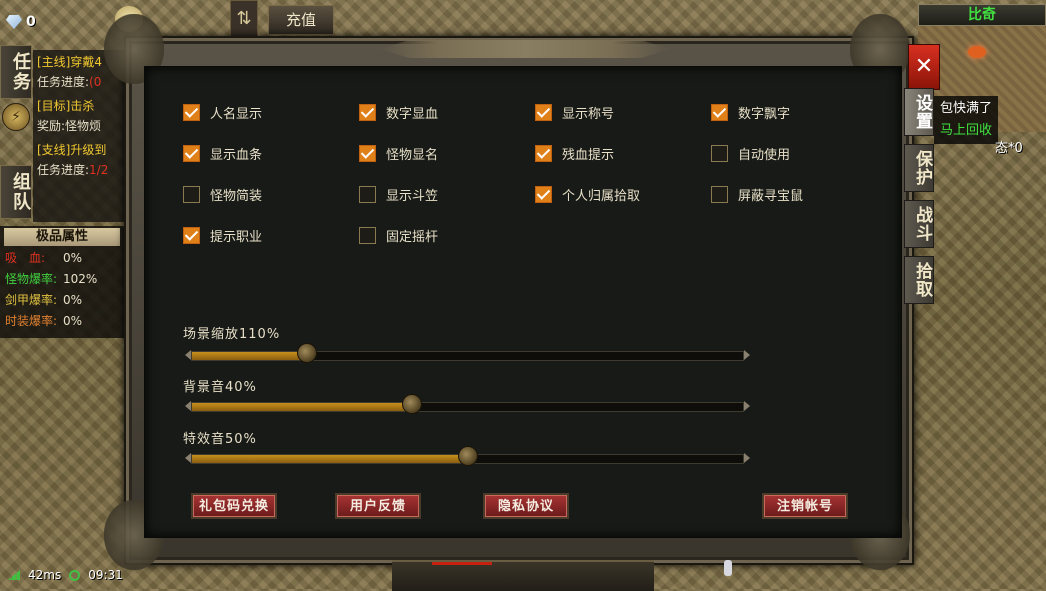  What do you see at coordinates (220, 387) in the screenshot?
I see `bgm-label: 背景音40%` at bounding box center [220, 387].